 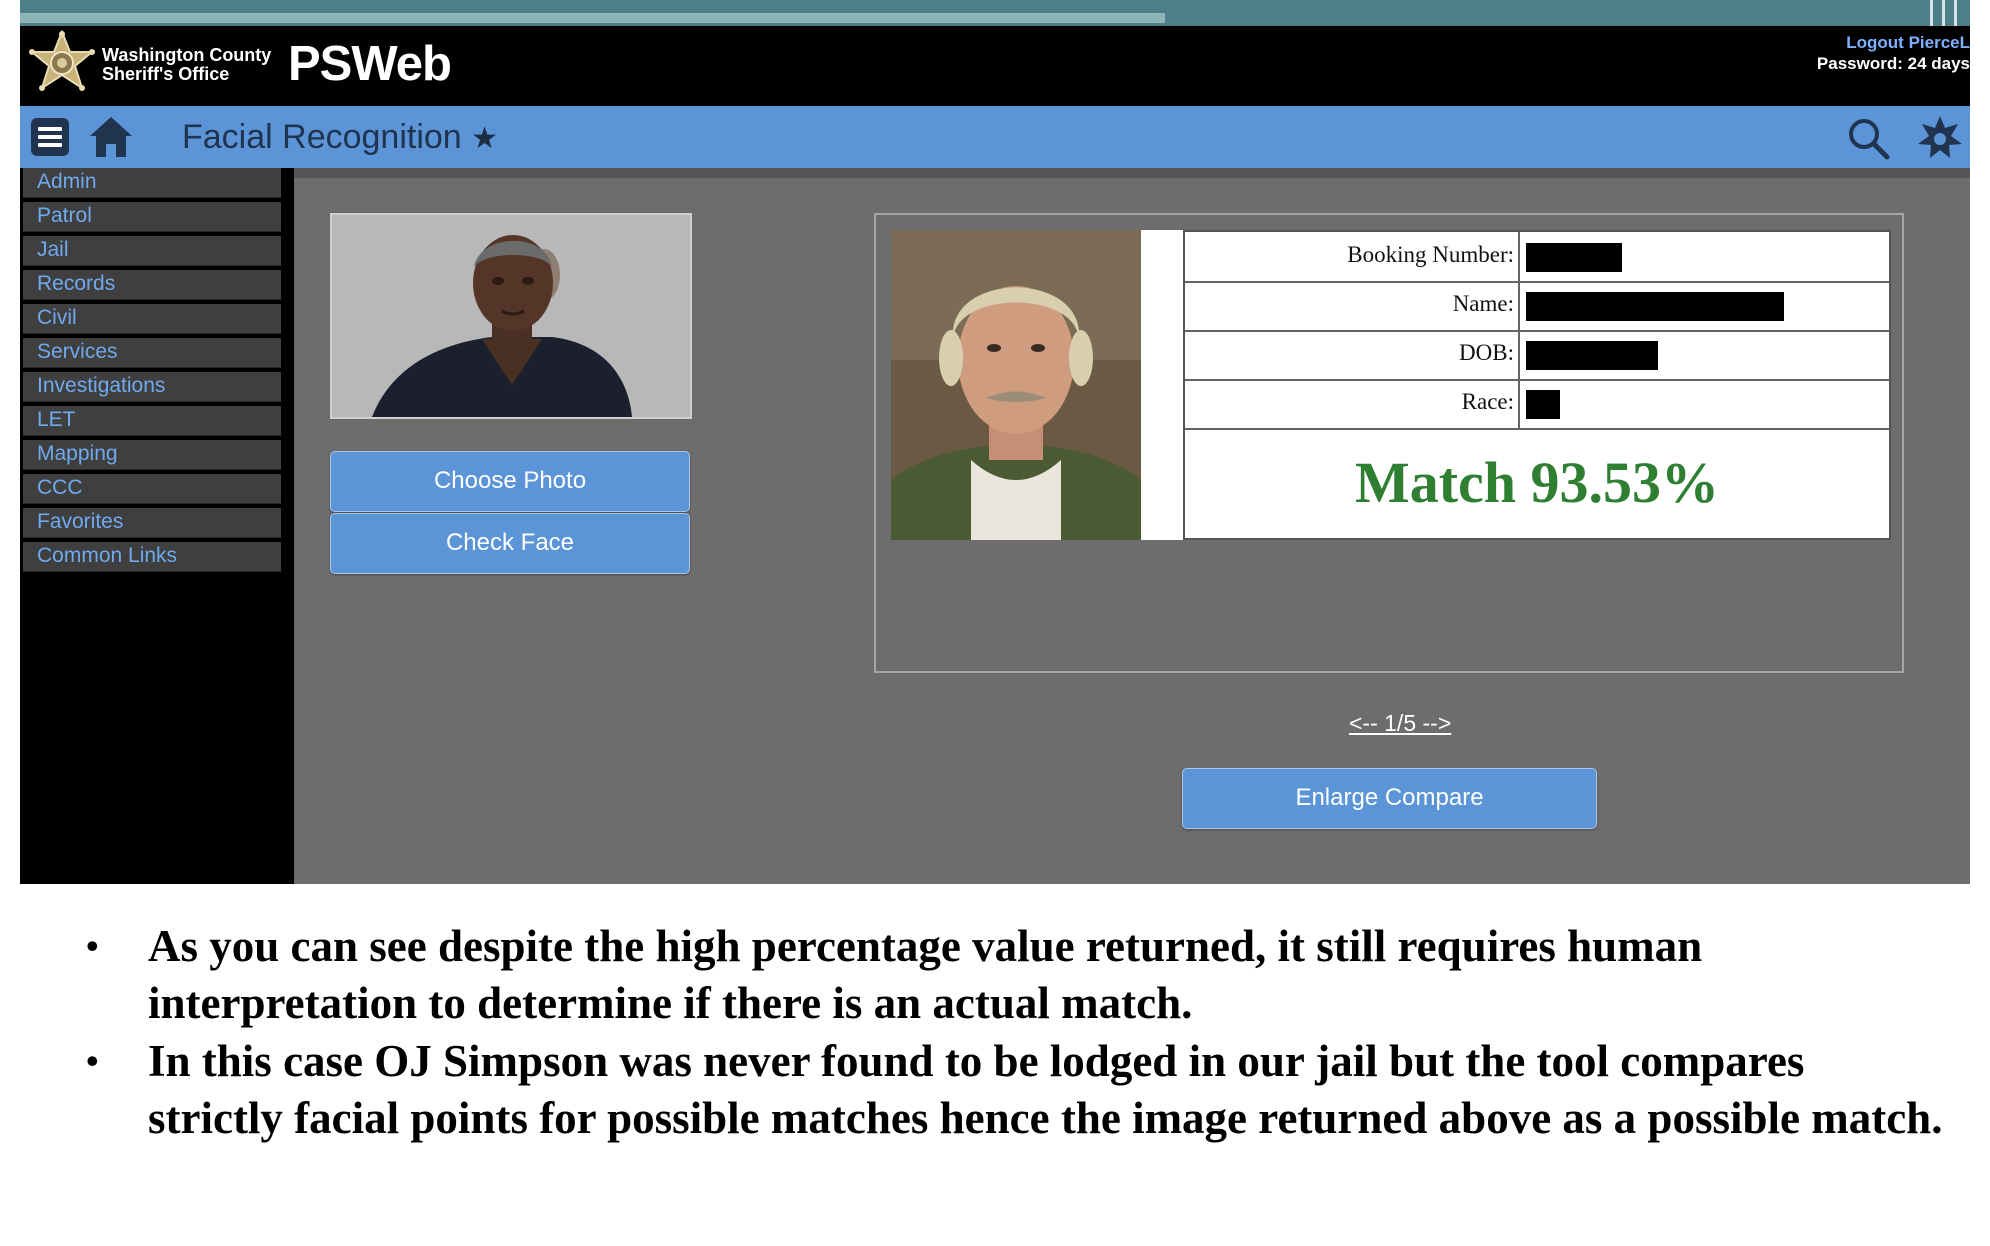 What do you see at coordinates (484, 138) in the screenshot?
I see `favorite-star-icon: ★` at bounding box center [484, 138].